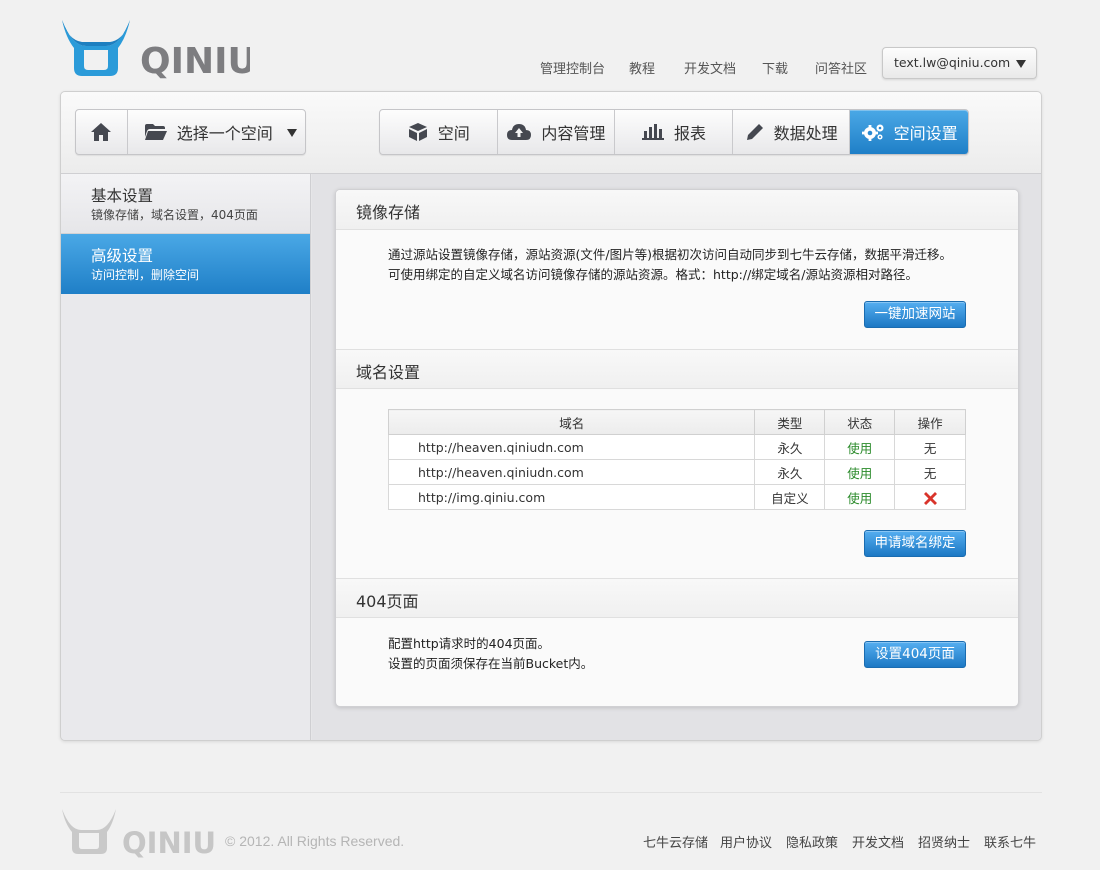 The height and width of the screenshot is (870, 1100). Describe the element at coordinates (155, 132) in the screenshot. I see `folder-open-icon` at that location.